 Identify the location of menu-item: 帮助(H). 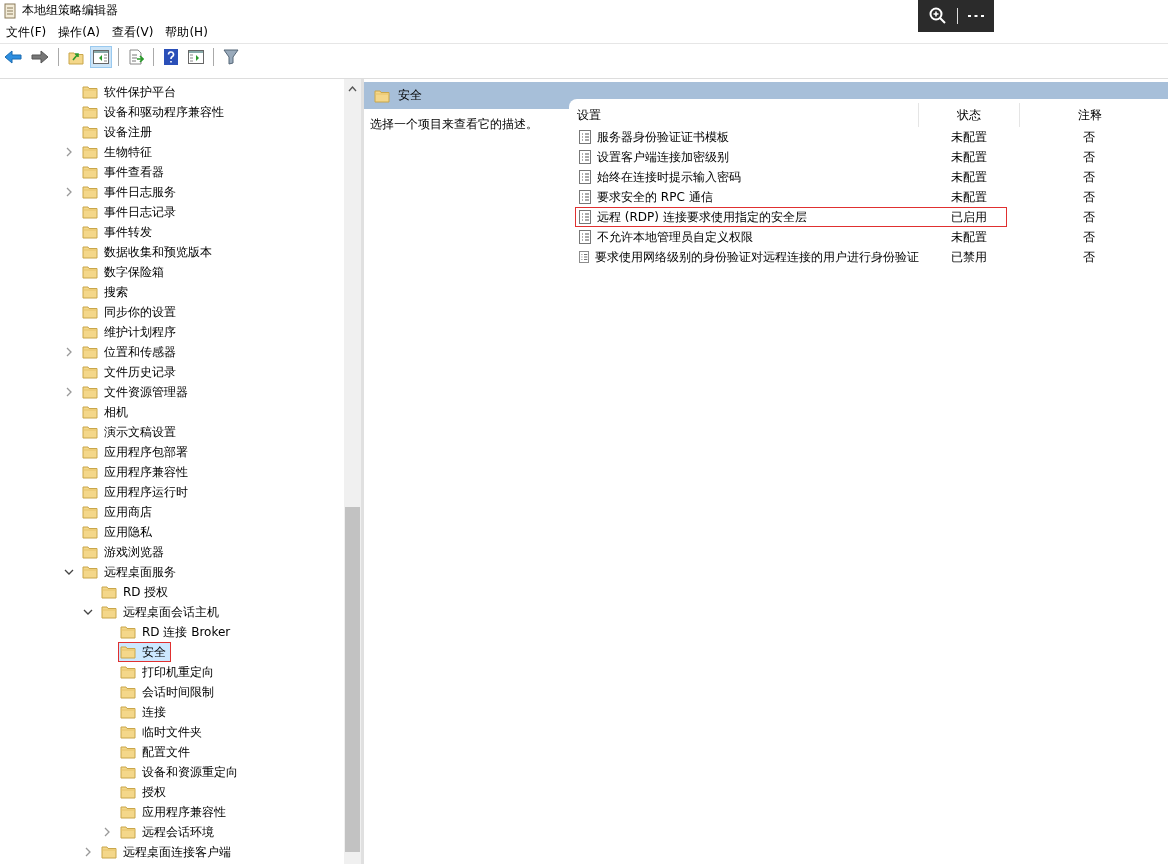
(186, 32).